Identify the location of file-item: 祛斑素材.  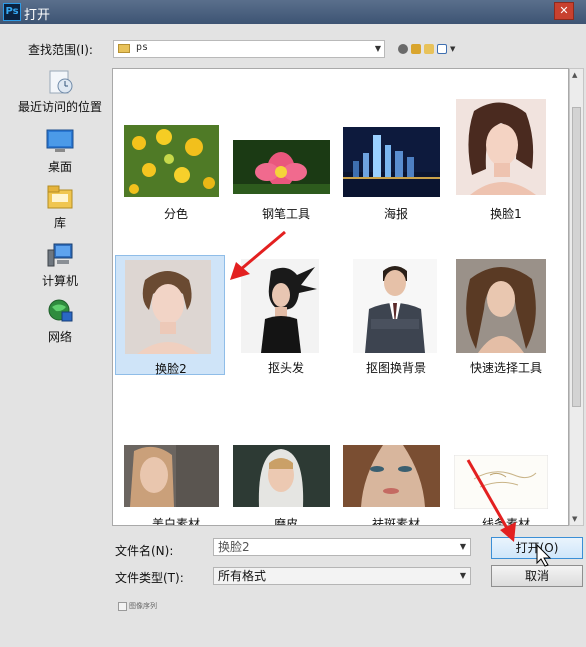
(396, 485).